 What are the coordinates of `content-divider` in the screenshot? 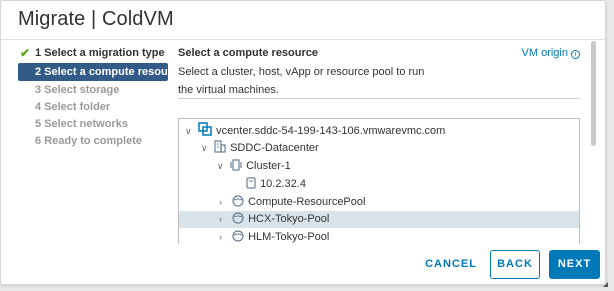 It's located at (379, 98).